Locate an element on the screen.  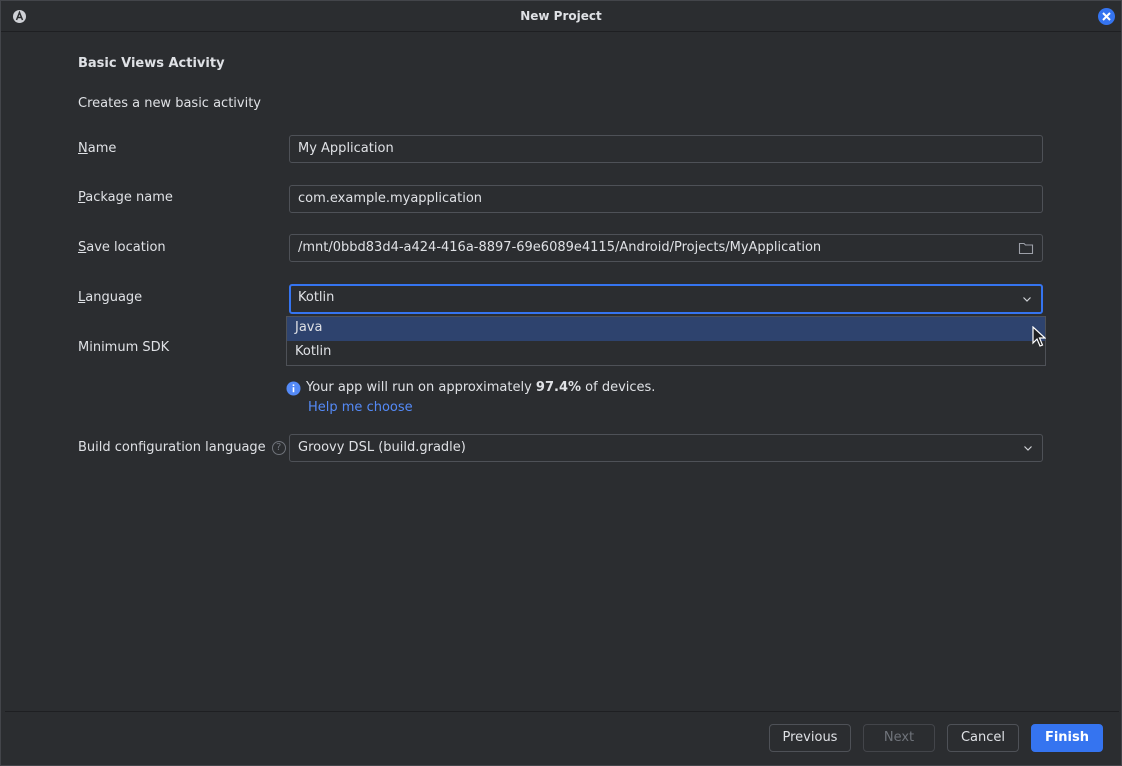
template-heading: Basic Views Activity is located at coordinates (151, 63).